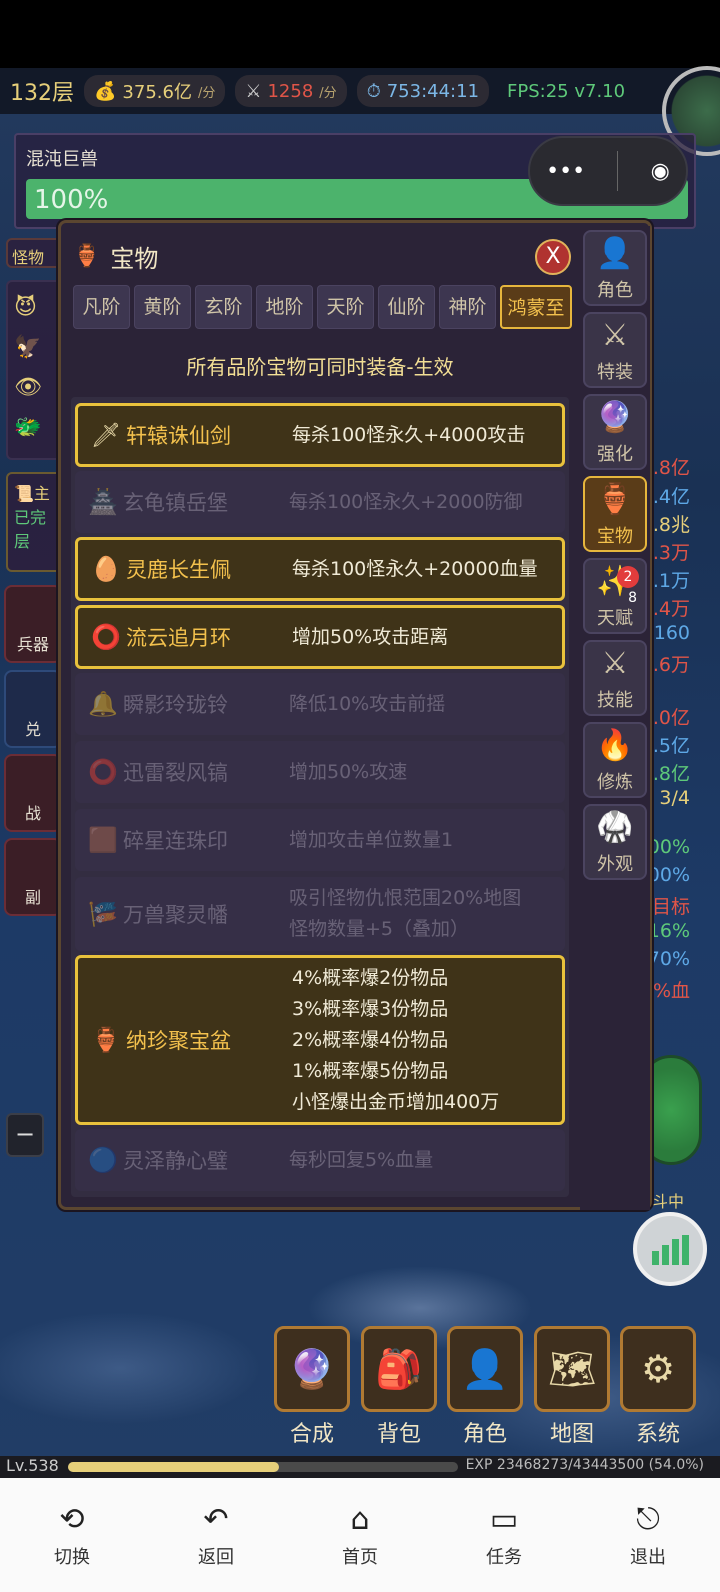 The height and width of the screenshot is (1592, 720). Describe the element at coordinates (320, 914) in the screenshot. I see `treasure-item: 🎏 万兽聚灵幡 吸引怪物仇恨范围20%地图 怪物数量+5（叠加）` at that location.